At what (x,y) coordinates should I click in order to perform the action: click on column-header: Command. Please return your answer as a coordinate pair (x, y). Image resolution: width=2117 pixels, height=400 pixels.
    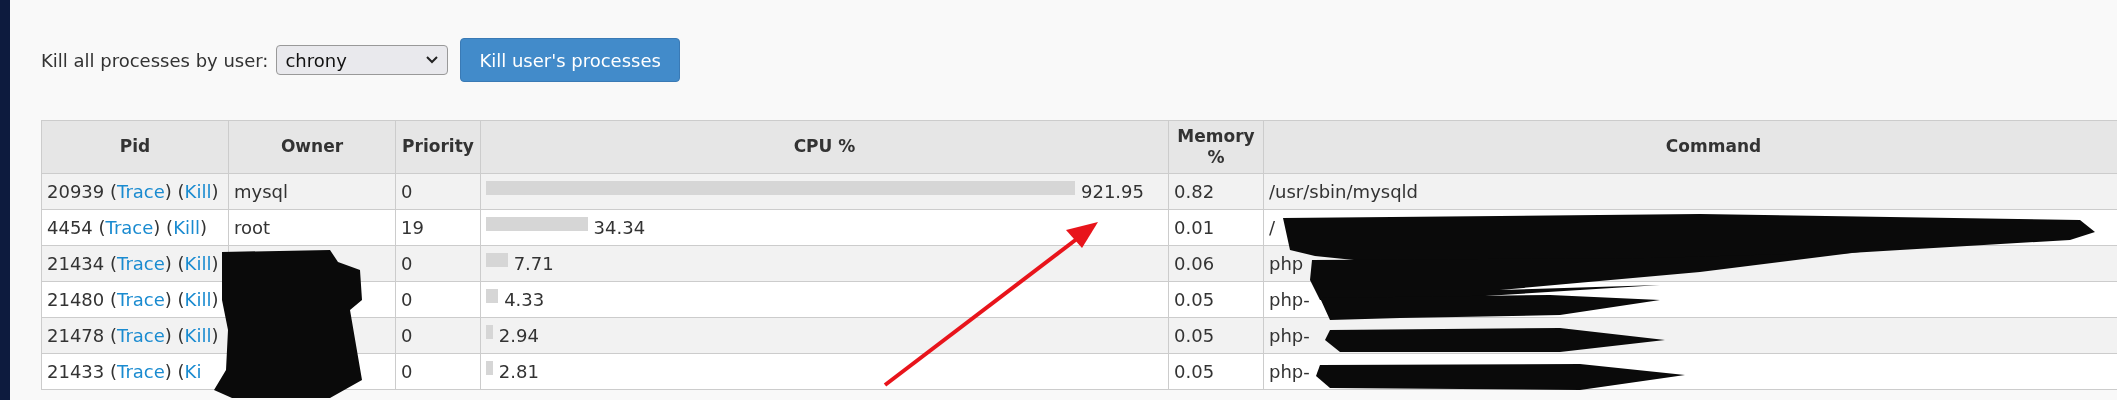
    Looking at the image, I should click on (1690, 147).